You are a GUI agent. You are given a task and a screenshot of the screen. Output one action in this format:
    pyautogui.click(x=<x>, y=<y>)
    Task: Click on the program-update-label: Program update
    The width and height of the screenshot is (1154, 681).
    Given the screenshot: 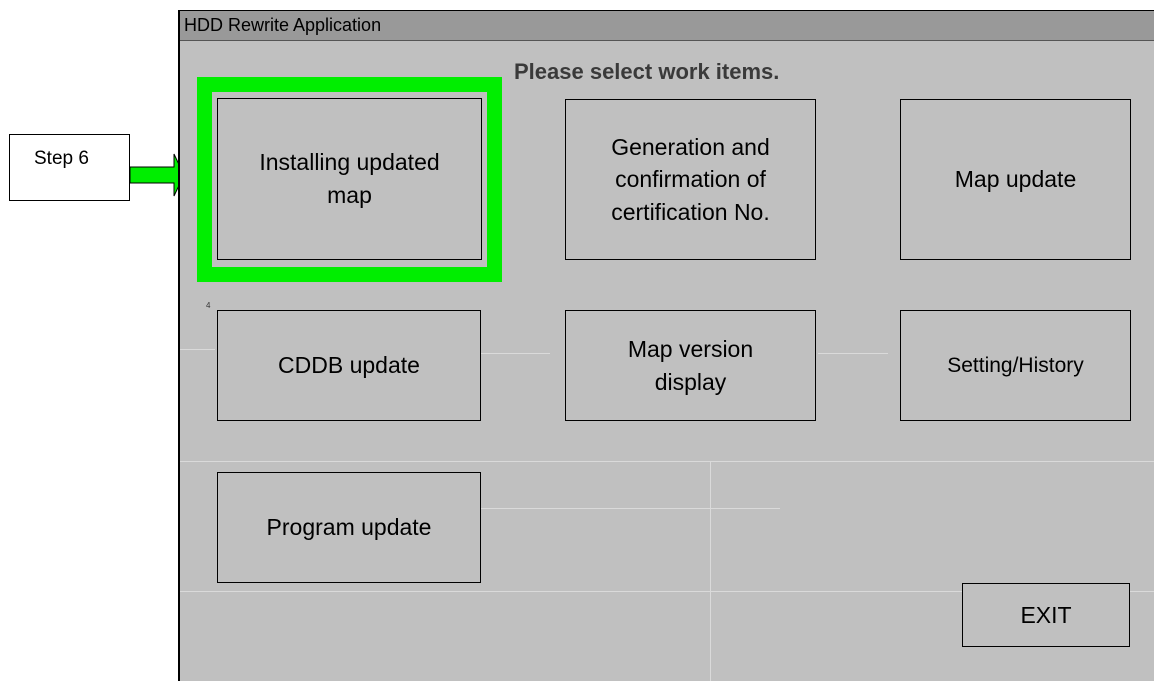 What is the action you would take?
    pyautogui.click(x=349, y=527)
    